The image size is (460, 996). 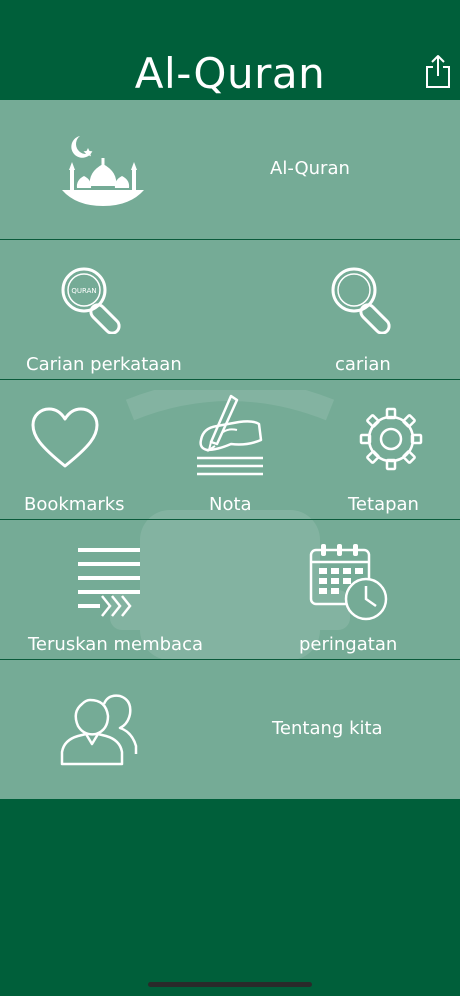 I want to click on search-icon, so click(x=361, y=300).